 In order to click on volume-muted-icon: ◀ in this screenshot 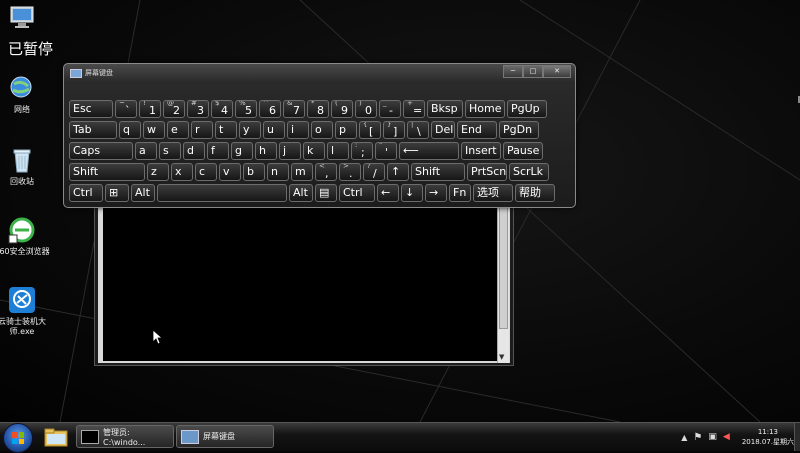, I will do `click(726, 437)`.